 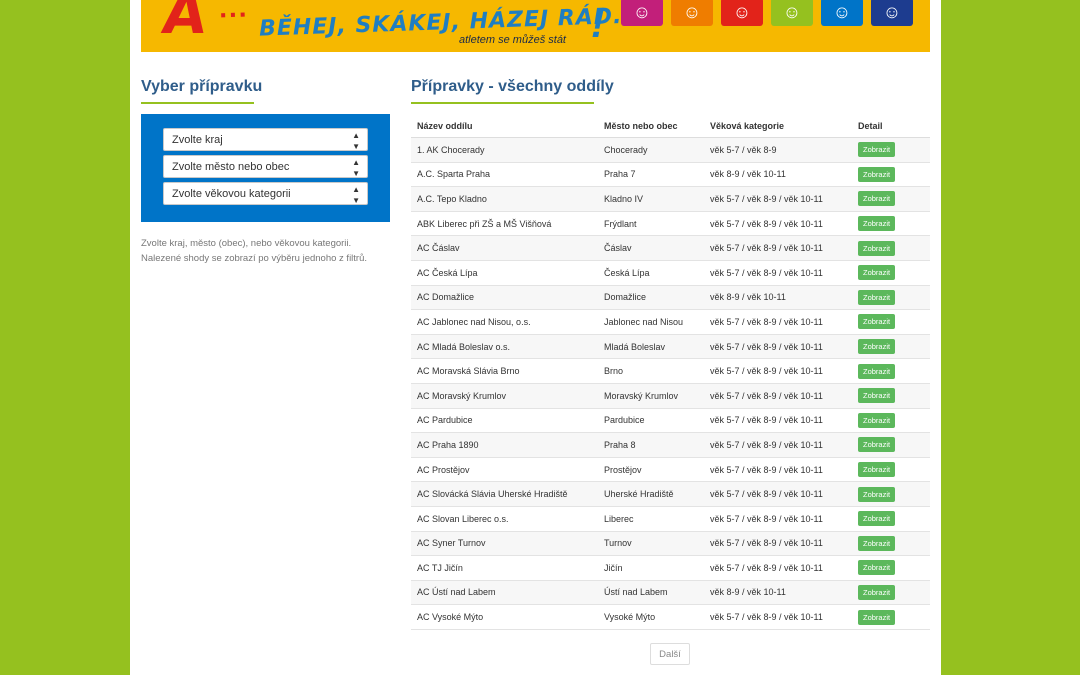 I want to click on city-select: Zvolte město nebo obec ▲ ▼, so click(x=265, y=166).